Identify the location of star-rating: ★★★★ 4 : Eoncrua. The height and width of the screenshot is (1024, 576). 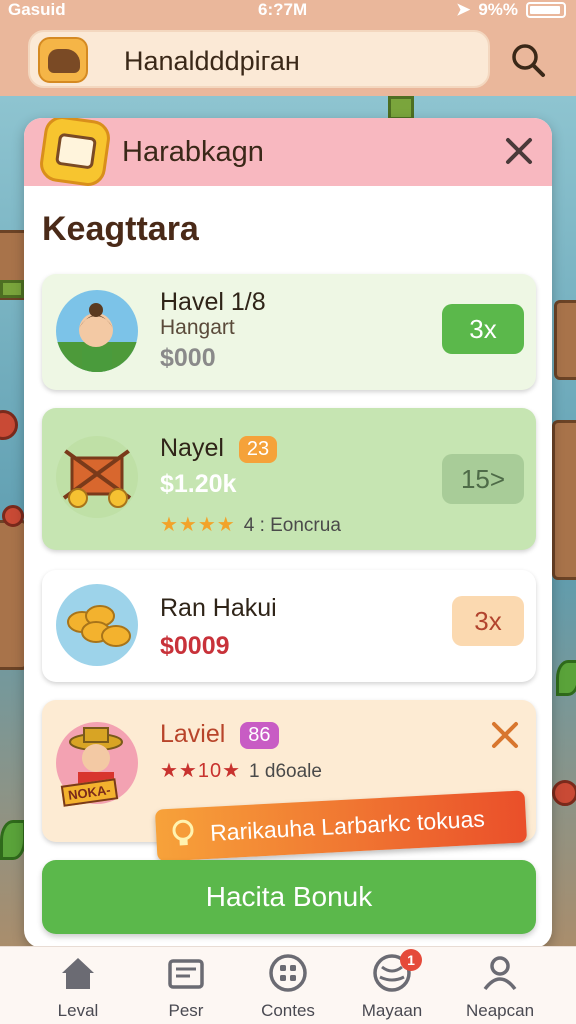
(250, 524).